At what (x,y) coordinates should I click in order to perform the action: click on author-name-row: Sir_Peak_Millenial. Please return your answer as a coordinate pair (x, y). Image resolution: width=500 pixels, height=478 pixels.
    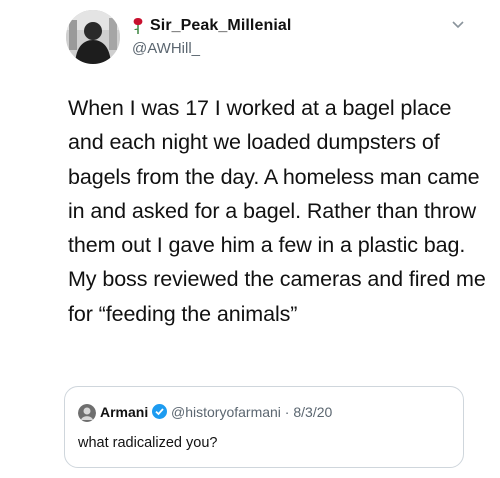
    Looking at the image, I should click on (211, 26).